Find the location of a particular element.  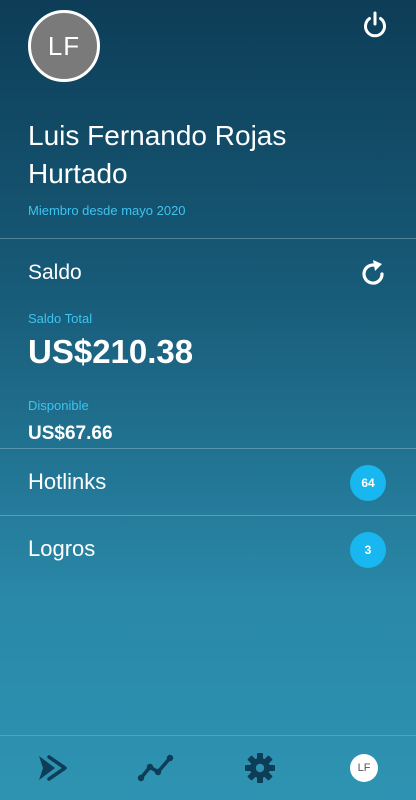

avatar-initials: LF is located at coordinates (64, 45).